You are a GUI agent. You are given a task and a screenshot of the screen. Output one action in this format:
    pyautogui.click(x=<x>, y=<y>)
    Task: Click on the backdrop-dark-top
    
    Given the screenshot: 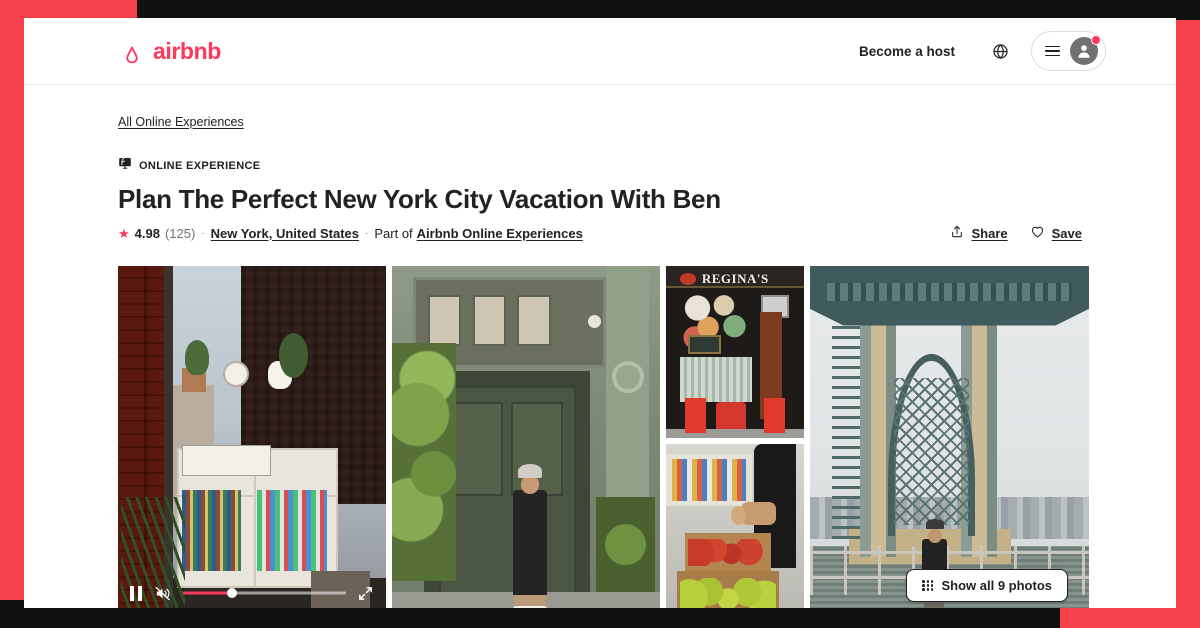 What is the action you would take?
    pyautogui.click(x=668, y=9)
    